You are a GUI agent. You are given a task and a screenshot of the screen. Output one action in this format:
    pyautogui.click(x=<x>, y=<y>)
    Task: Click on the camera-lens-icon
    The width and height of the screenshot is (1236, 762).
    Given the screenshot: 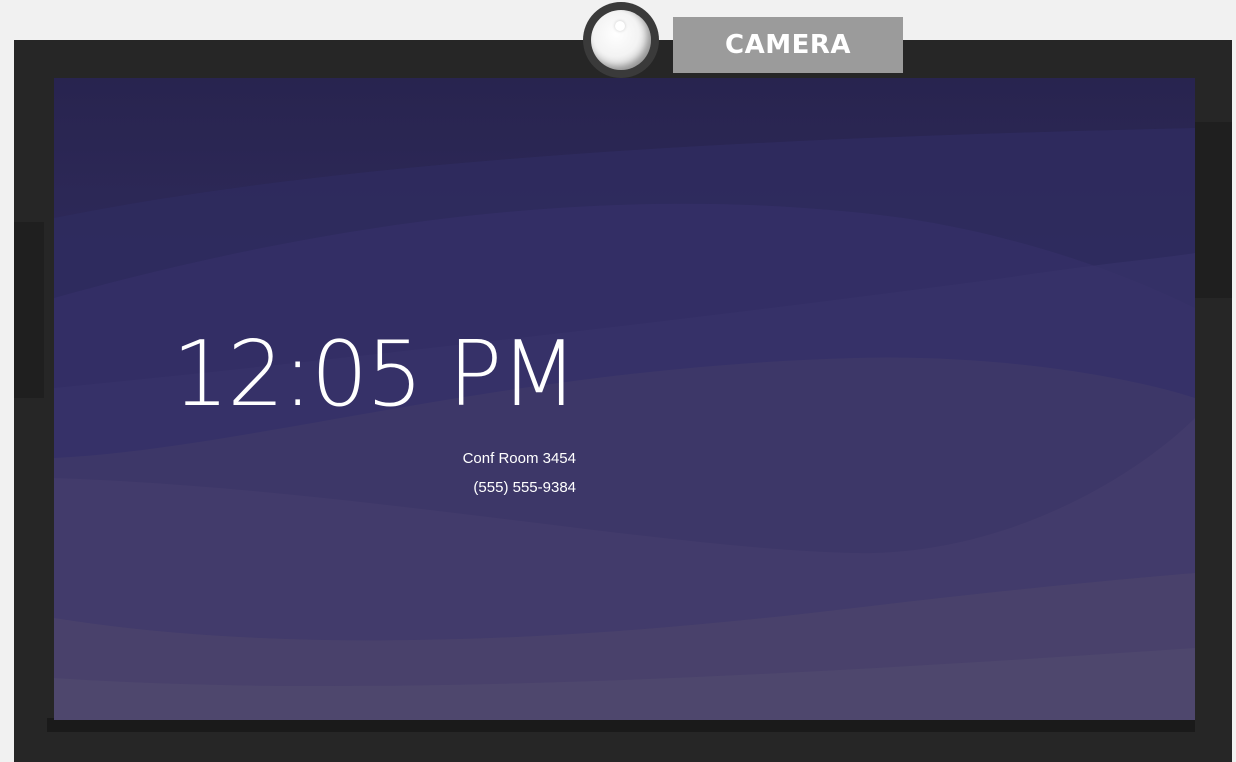 What is the action you would take?
    pyautogui.click(x=621, y=40)
    